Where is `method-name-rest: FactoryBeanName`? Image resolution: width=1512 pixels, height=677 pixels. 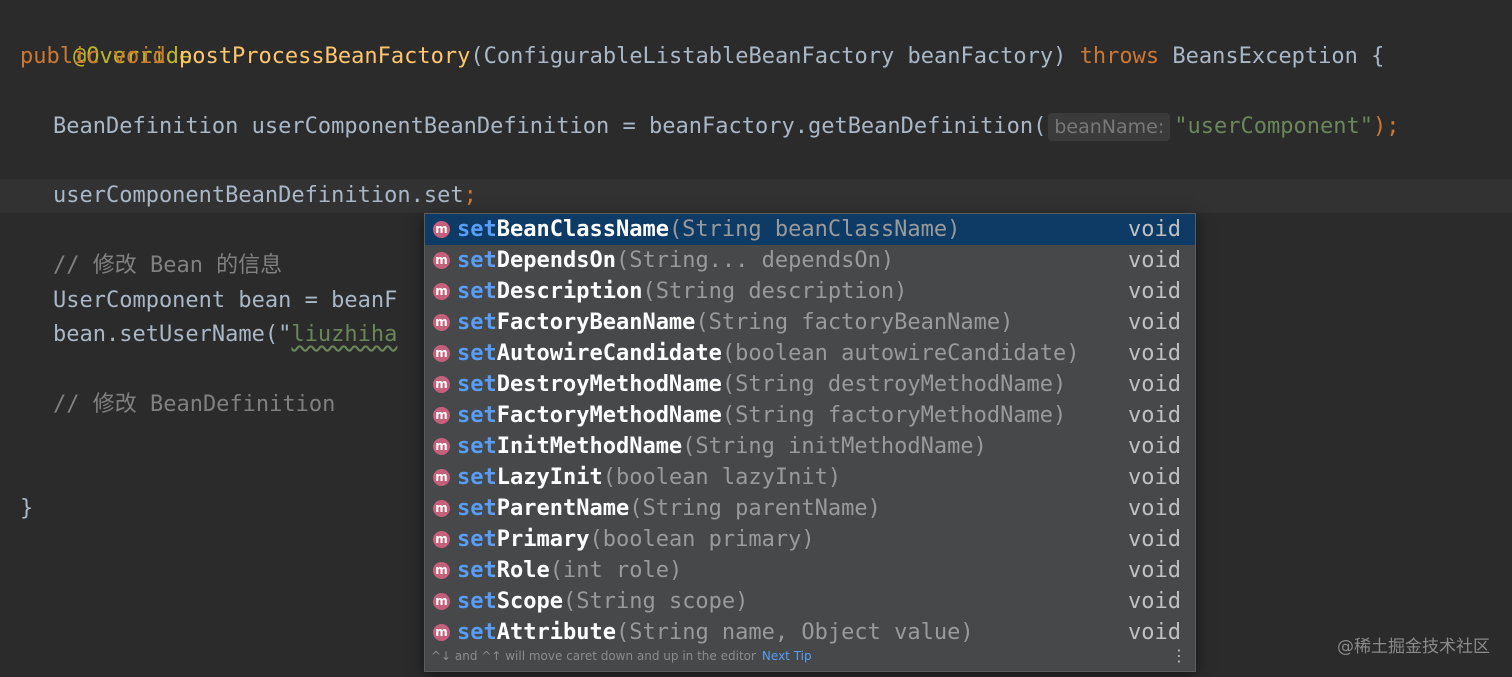 method-name-rest: FactoryBeanName is located at coordinates (596, 322).